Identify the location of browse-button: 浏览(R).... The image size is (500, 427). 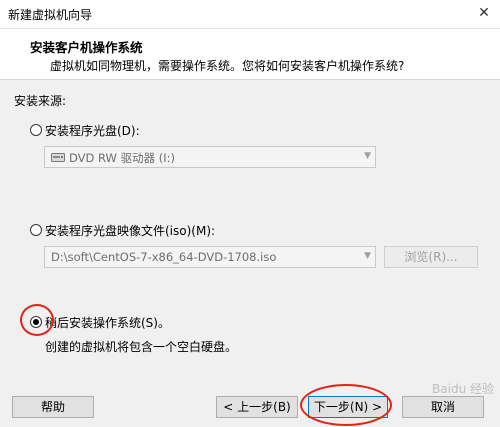
(431, 257).